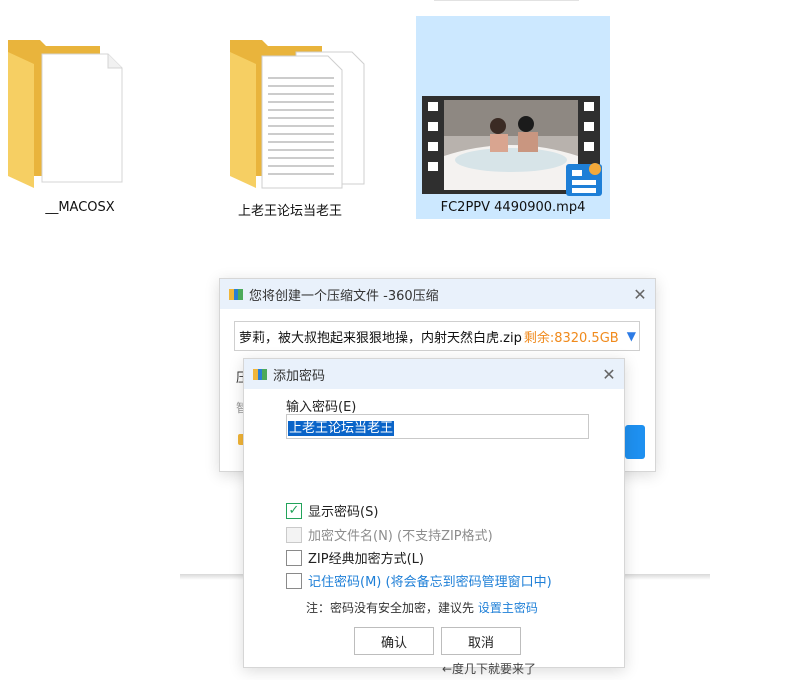 This screenshot has height=680, width=800. What do you see at coordinates (80, 207) in the screenshot?
I see `folder-label: __MACOSX` at bounding box center [80, 207].